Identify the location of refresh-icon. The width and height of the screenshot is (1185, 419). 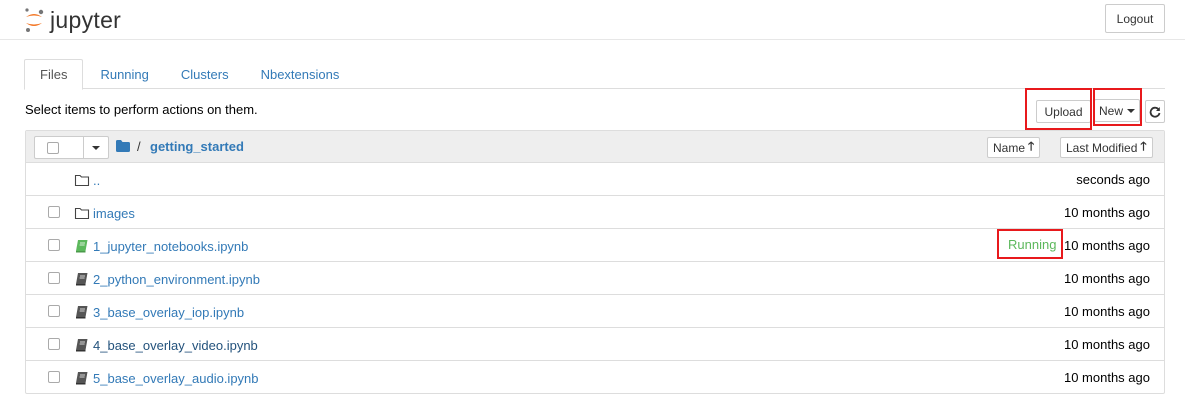
(1155, 112).